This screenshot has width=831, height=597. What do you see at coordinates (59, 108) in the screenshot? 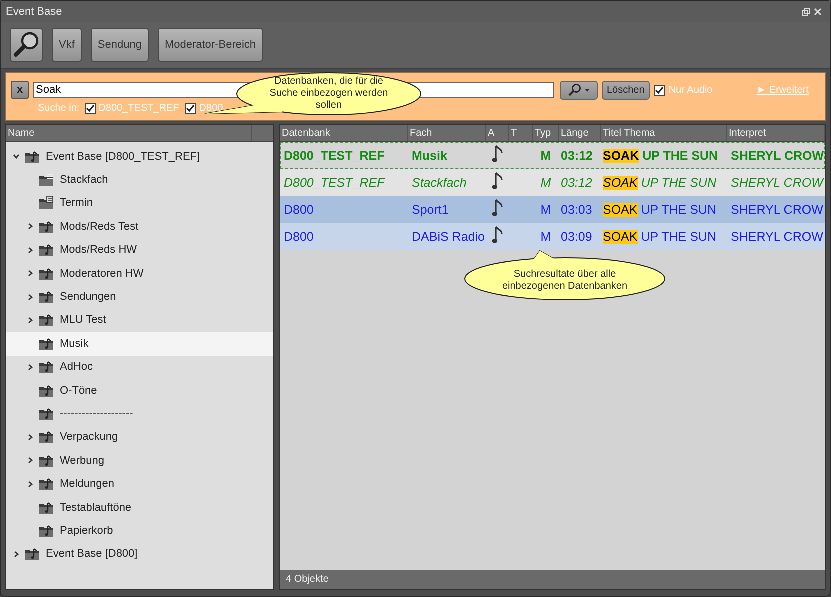
I see `scope-label: Suche in:` at bounding box center [59, 108].